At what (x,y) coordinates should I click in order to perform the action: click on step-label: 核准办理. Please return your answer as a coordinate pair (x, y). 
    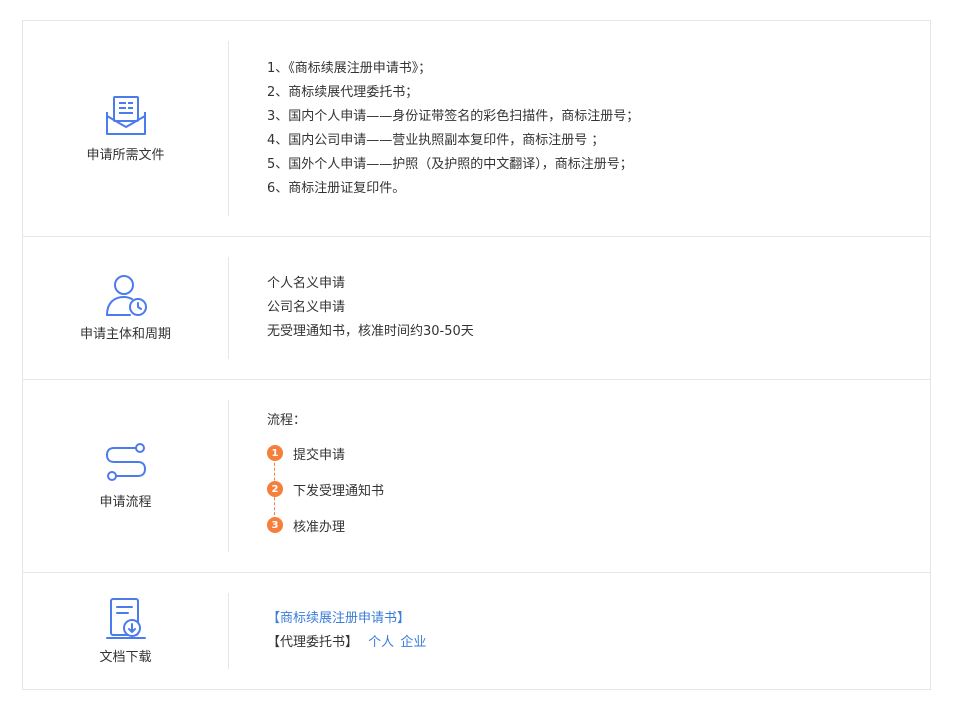
    Looking at the image, I should click on (319, 527).